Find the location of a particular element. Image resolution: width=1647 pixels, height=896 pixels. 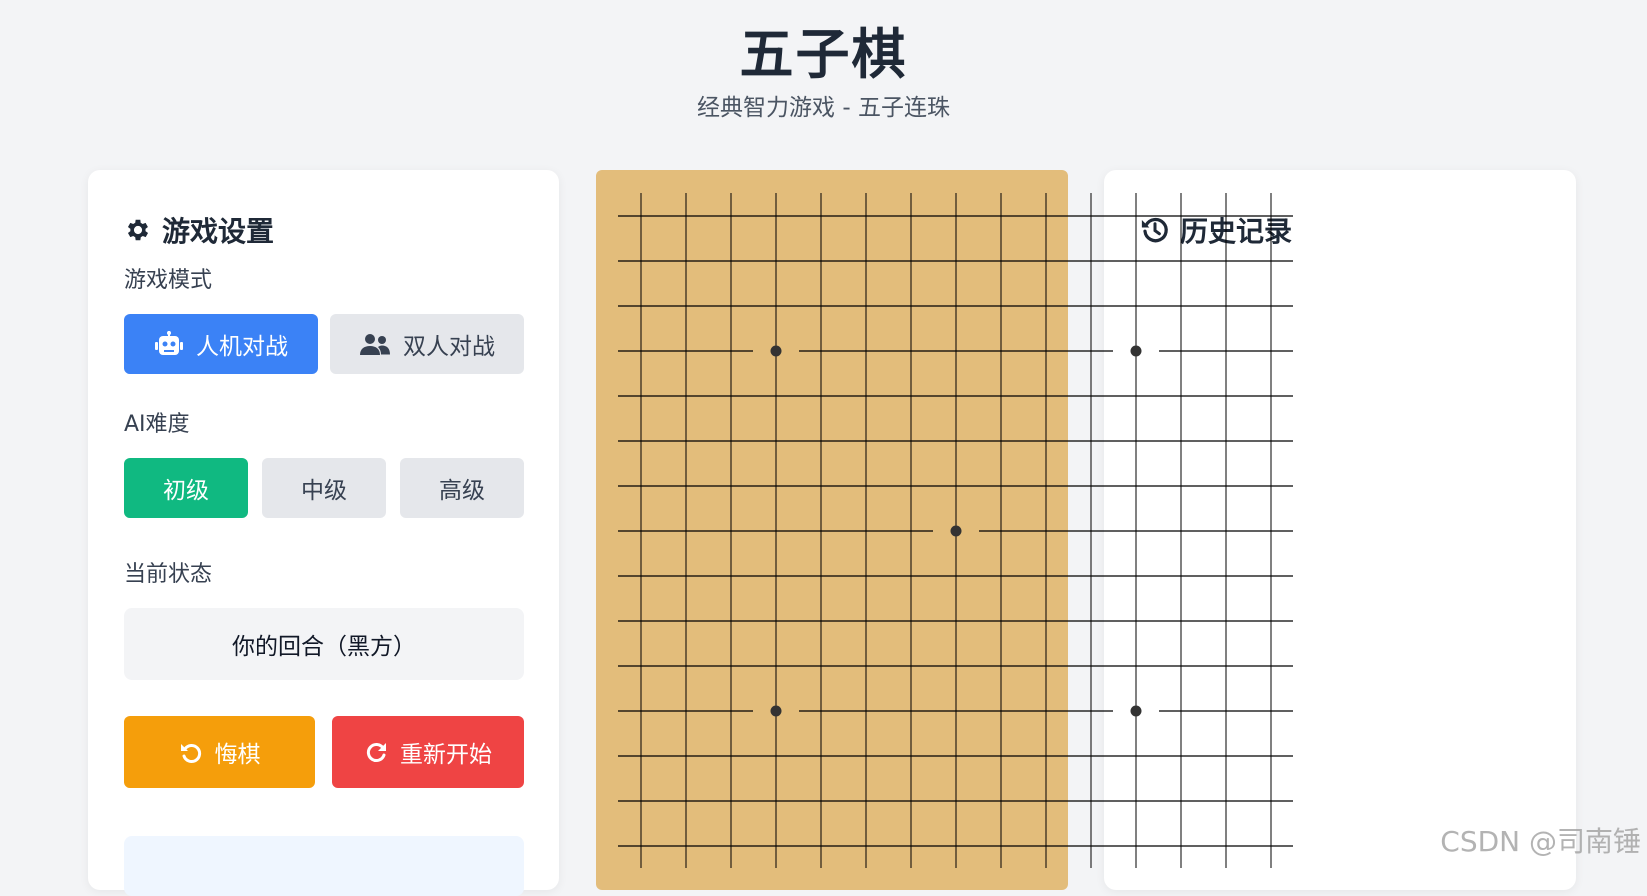

users-icon is located at coordinates (375, 344).